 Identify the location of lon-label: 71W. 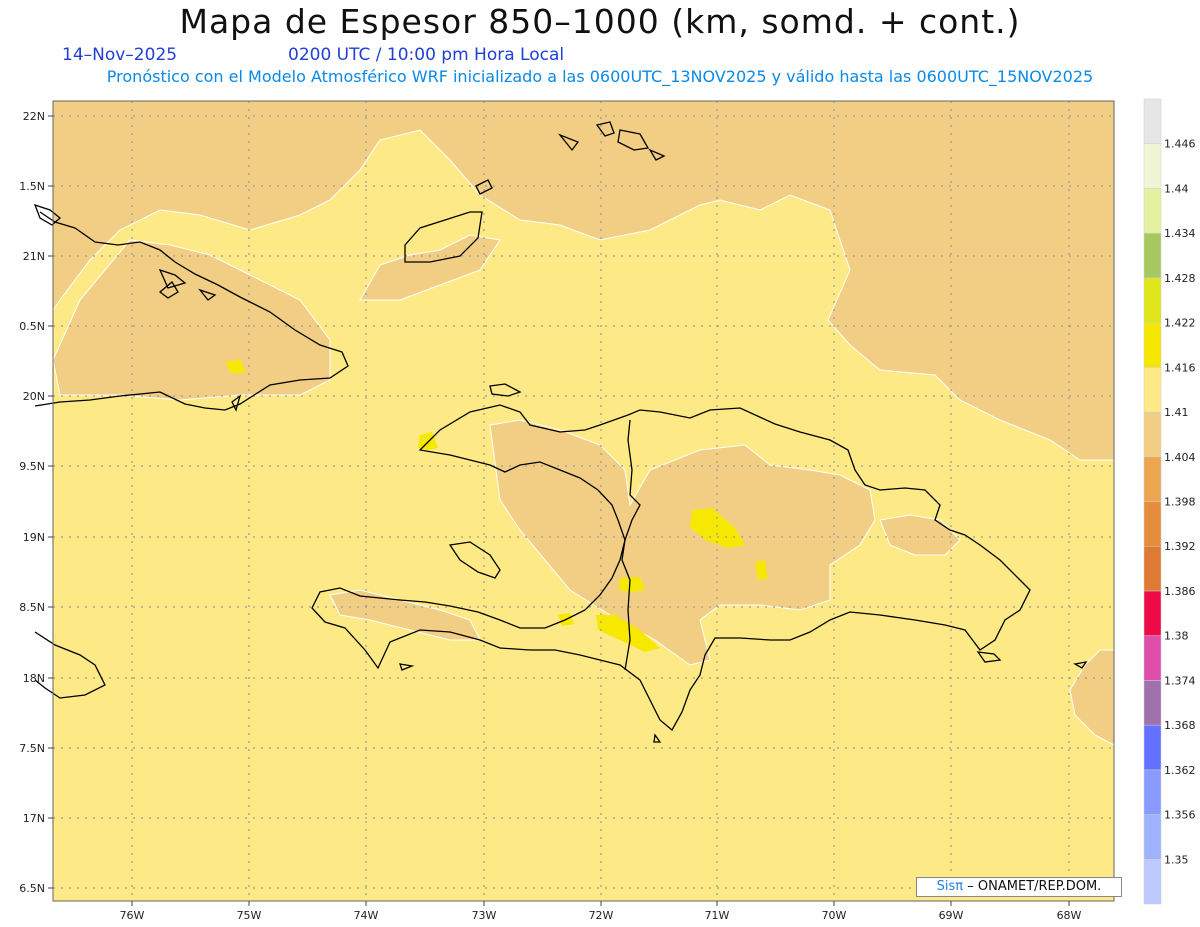
(717, 915).